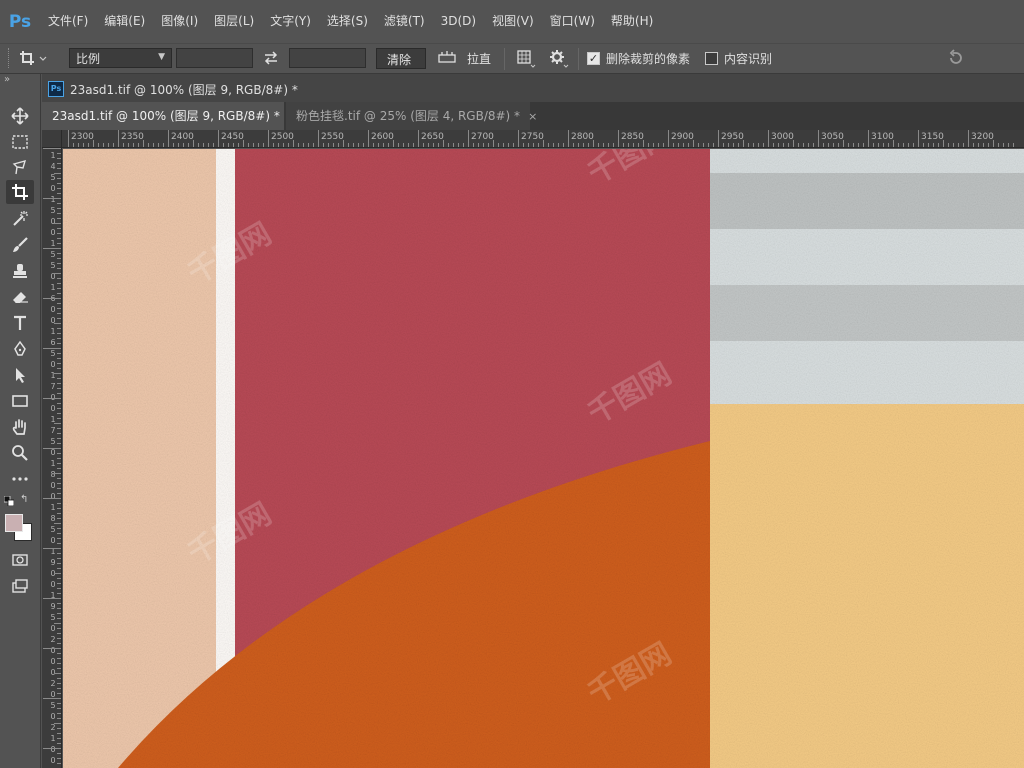 Image resolution: width=1024 pixels, height=768 pixels. What do you see at coordinates (20, 560) in the screenshot?
I see `quick-mask-icon` at bounding box center [20, 560].